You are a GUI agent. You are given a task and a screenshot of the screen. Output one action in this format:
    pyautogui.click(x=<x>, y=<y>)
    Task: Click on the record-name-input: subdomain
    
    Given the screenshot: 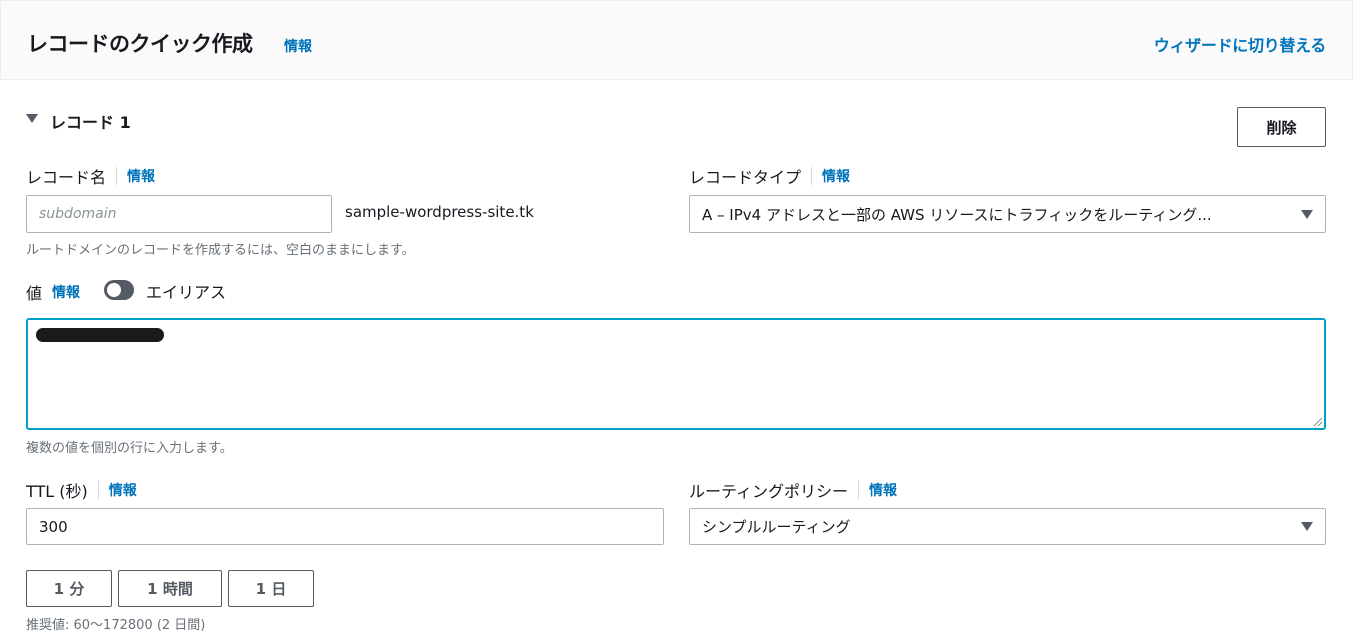 What is the action you would take?
    pyautogui.click(x=179, y=214)
    